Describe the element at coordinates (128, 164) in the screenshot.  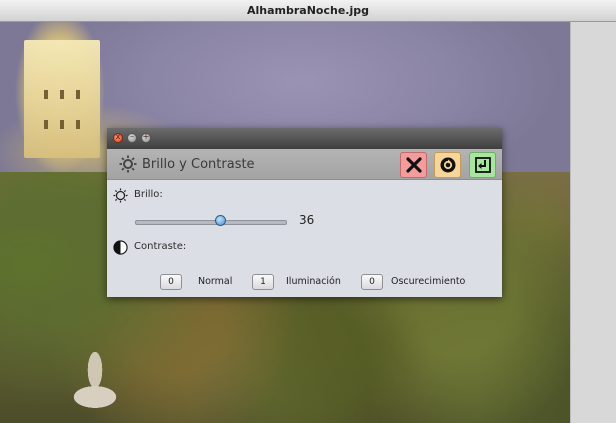
I see `brightness-icon` at that location.